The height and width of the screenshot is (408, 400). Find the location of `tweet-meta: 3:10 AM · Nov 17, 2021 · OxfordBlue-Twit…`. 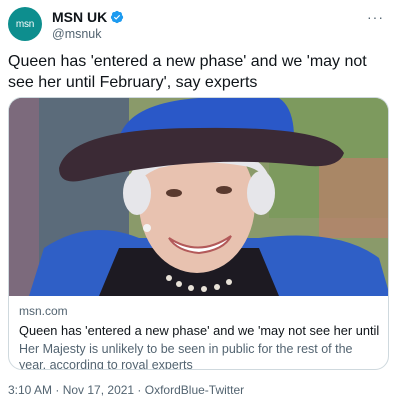

tweet-meta: 3:10 AM · Nov 17, 2021 · OxfordBlue-Twit… is located at coordinates (126, 390).